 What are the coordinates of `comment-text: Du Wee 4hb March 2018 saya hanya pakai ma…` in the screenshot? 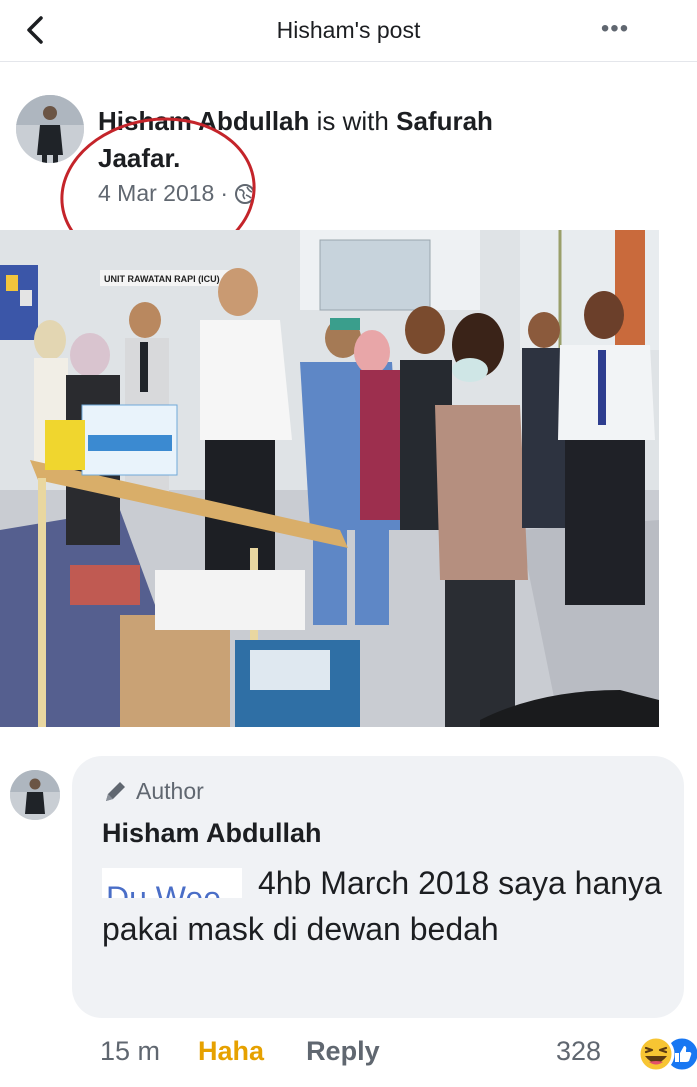 It's located at (387, 906).